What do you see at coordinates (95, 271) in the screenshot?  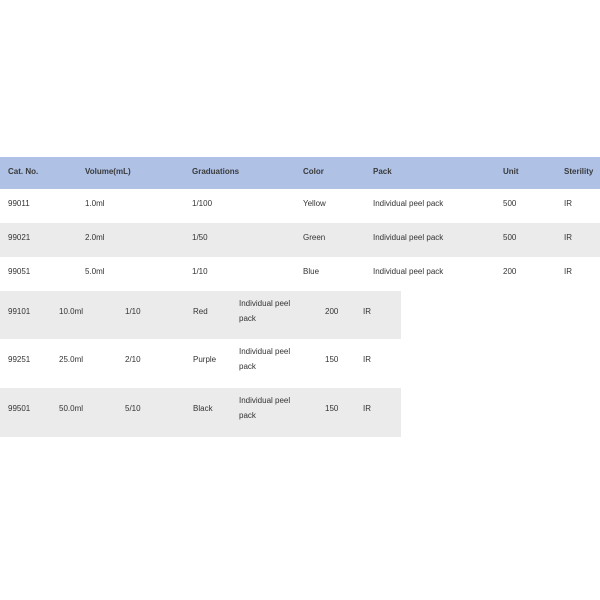 I see `cell-volume: 5.0ml` at bounding box center [95, 271].